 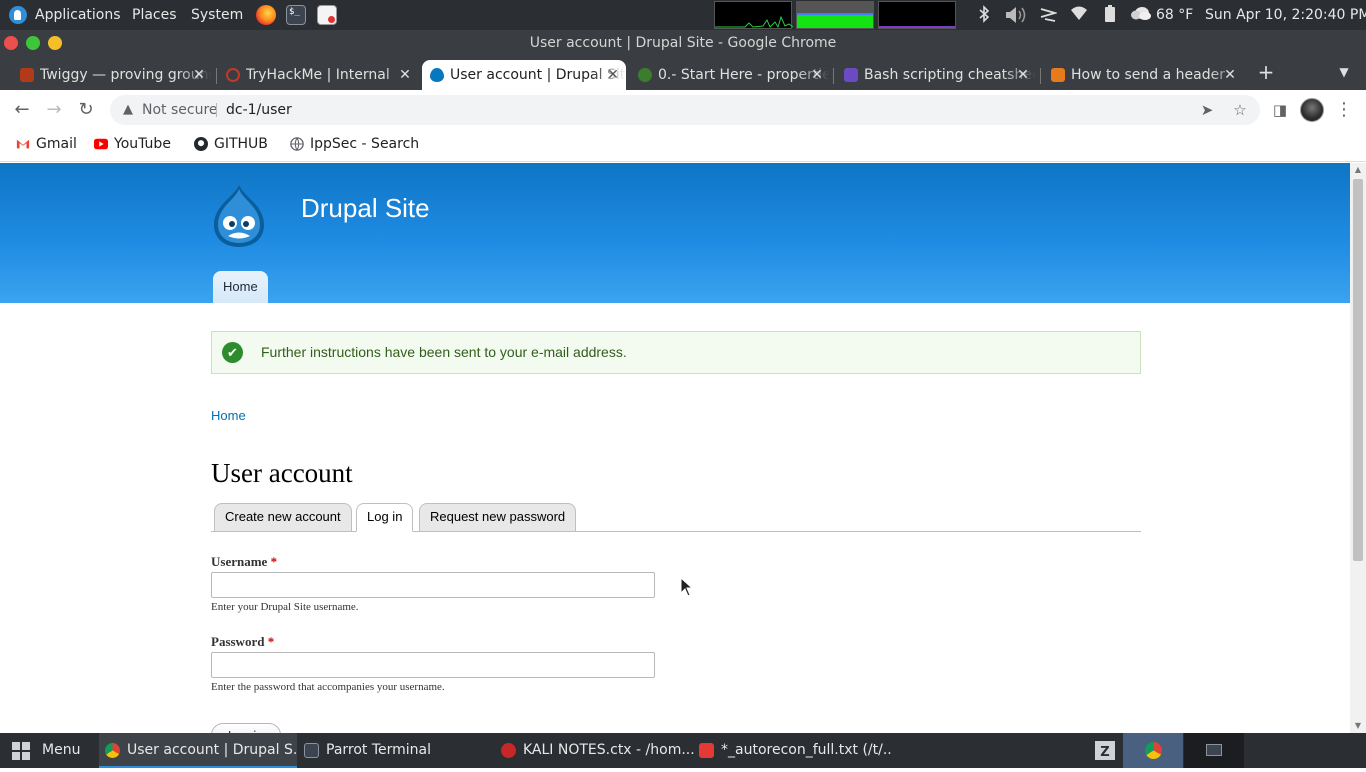 I want to click on tab-send-header: How to send a header ✕, so click(x=1143, y=75).